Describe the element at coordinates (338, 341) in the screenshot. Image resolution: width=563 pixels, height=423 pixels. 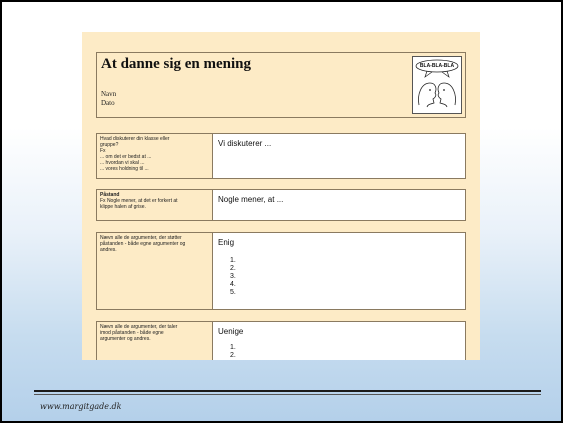
I see `answer-field: Uenige 1. 2. 3.` at that location.